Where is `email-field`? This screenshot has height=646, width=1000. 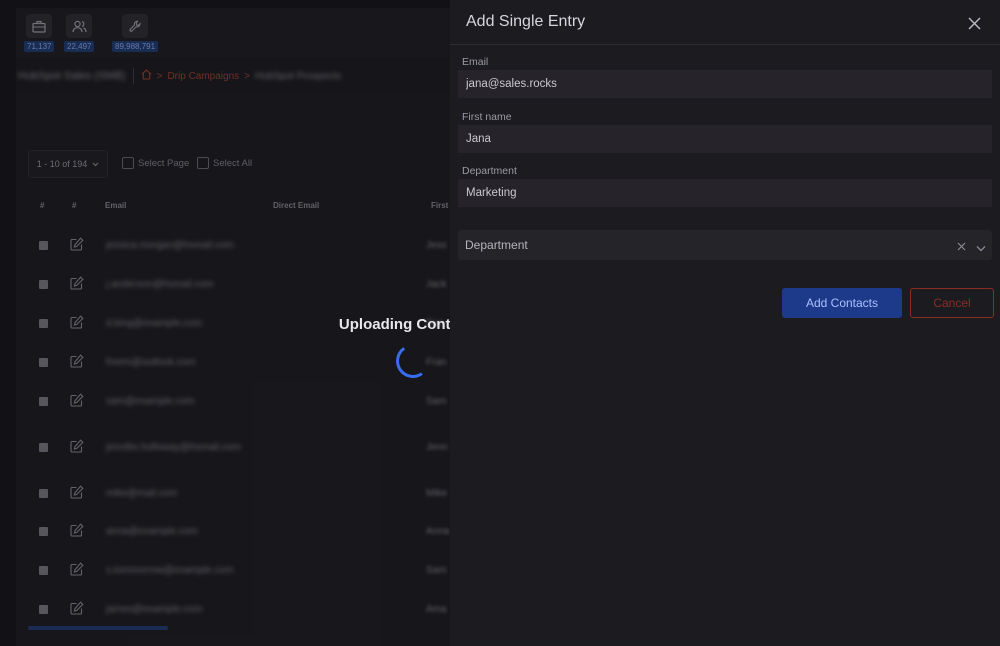 email-field is located at coordinates (725, 84).